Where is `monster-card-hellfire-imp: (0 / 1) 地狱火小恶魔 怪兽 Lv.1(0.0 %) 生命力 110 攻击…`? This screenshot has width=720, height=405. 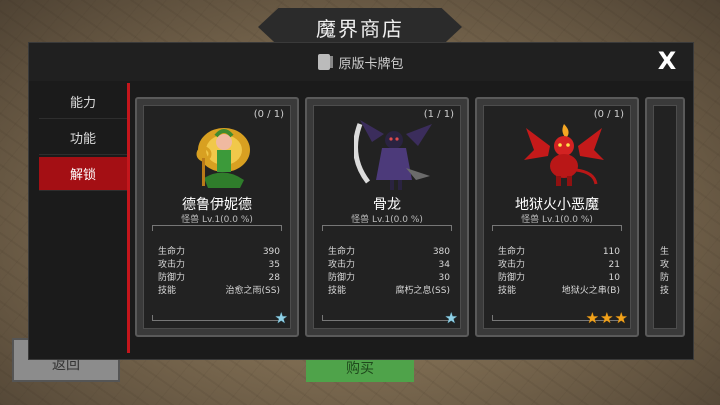
monster-card-hellfire-imp: (0 / 1) 地狱火小恶魔 怪兽 Lv.1(0.0 %) 生命力 110 攻击… is located at coordinates (557, 217).